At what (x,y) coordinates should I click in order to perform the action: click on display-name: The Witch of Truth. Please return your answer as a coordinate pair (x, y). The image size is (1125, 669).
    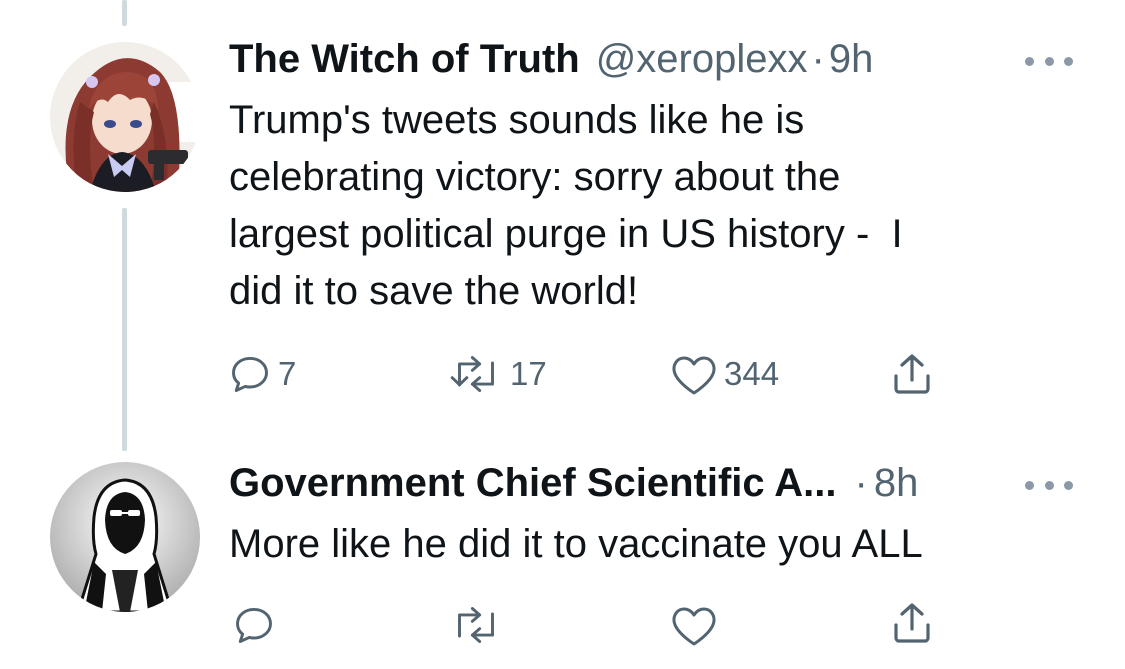
    Looking at the image, I should click on (404, 59).